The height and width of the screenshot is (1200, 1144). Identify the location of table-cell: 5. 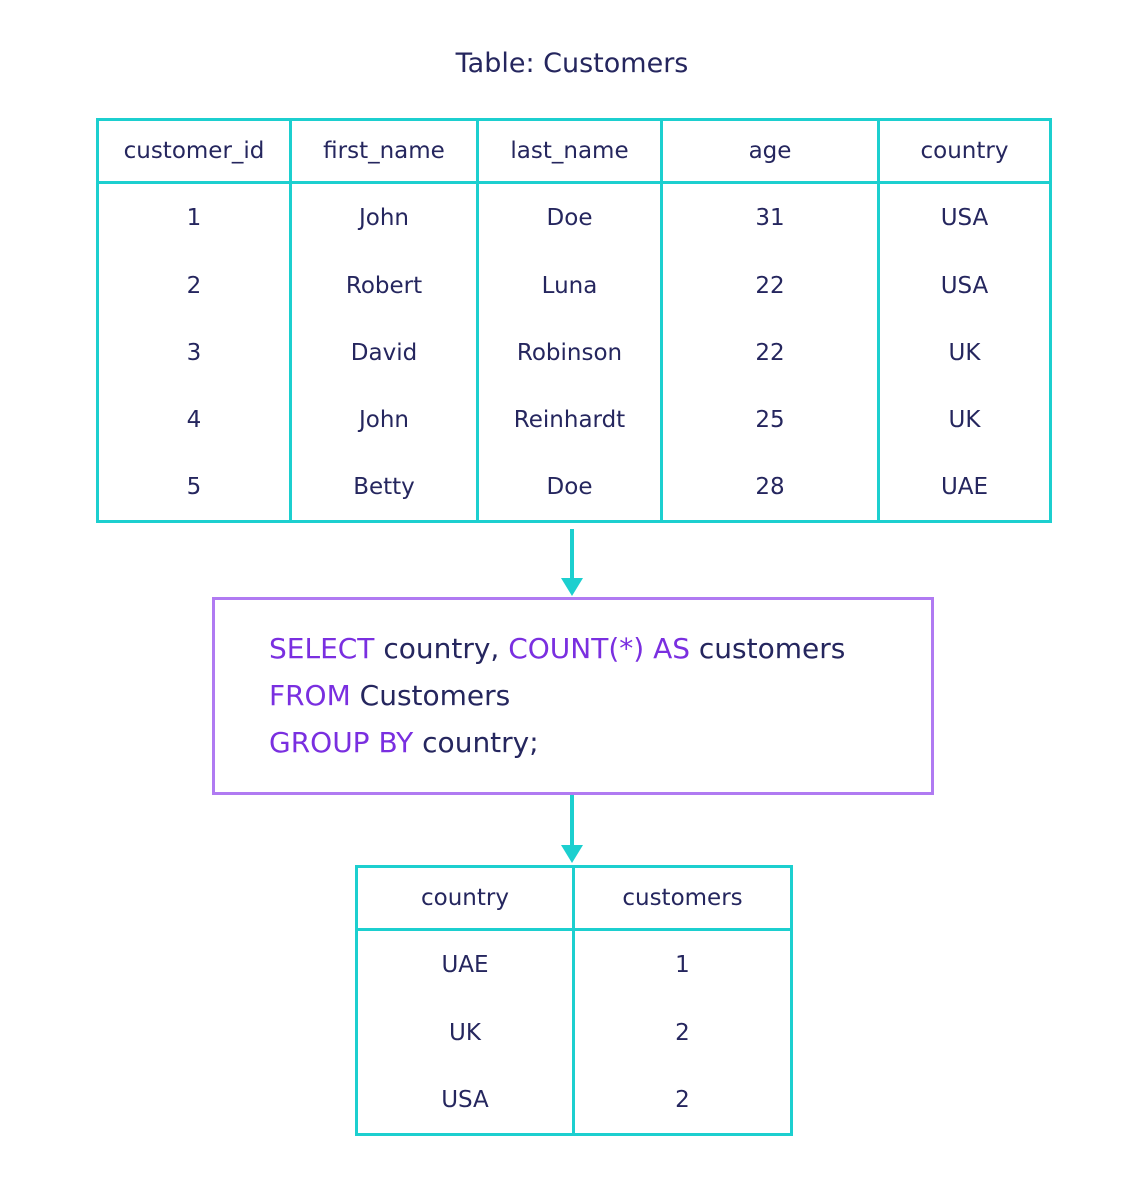
(194, 487).